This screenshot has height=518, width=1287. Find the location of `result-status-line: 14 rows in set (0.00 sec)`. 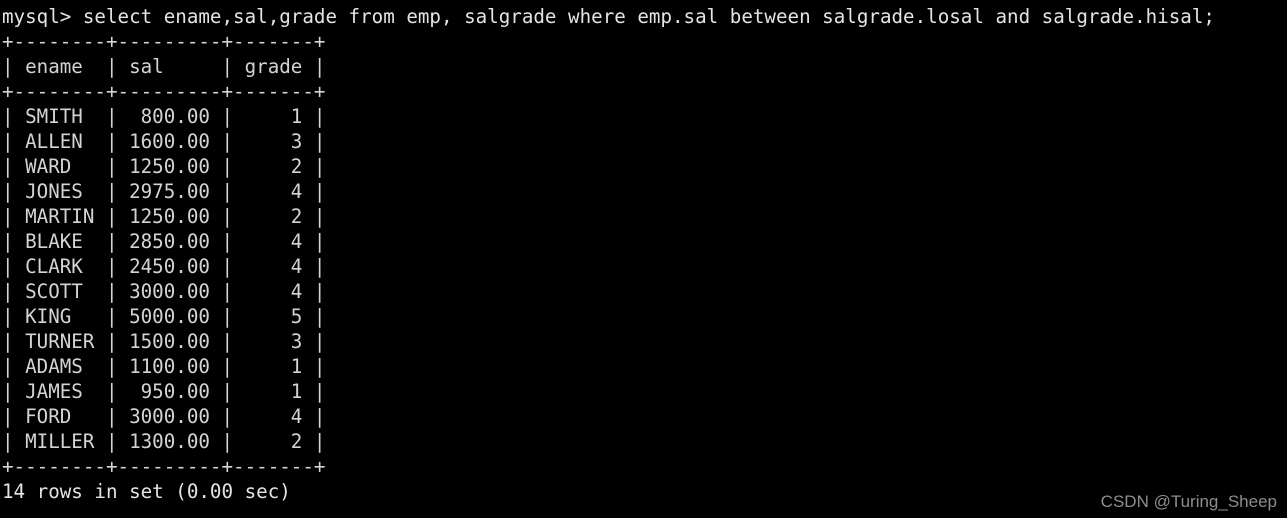

result-status-line: 14 rows in set (0.00 sec) is located at coordinates (146, 491).